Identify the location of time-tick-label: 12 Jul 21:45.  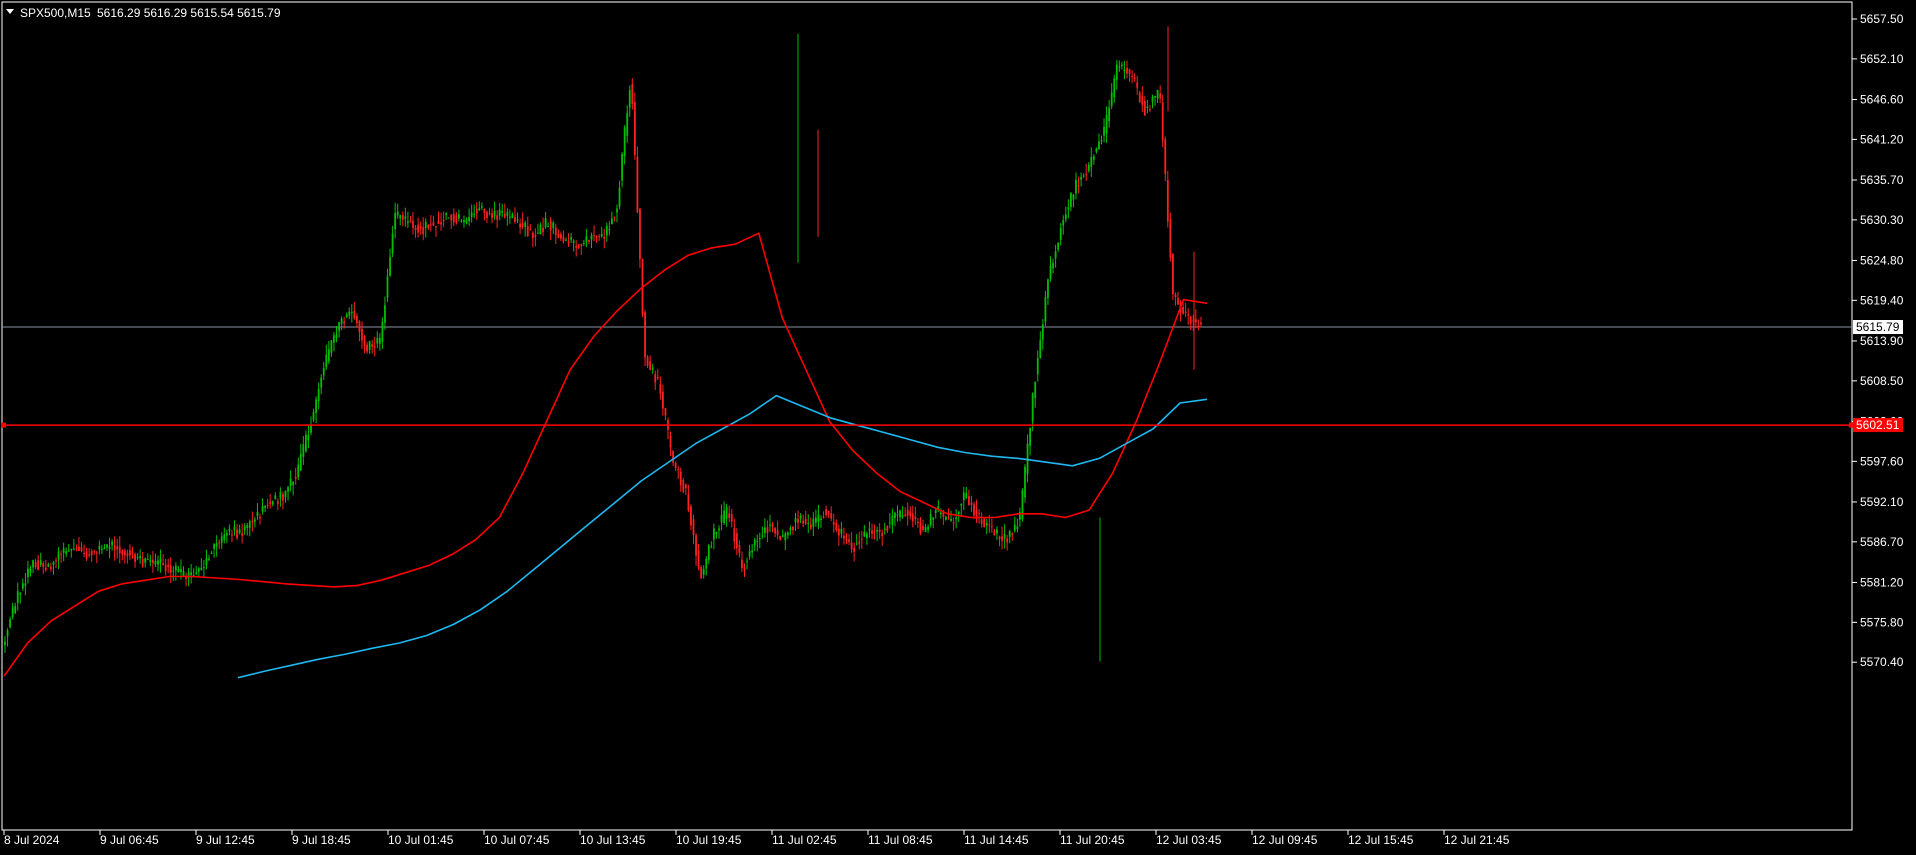
(1477, 840).